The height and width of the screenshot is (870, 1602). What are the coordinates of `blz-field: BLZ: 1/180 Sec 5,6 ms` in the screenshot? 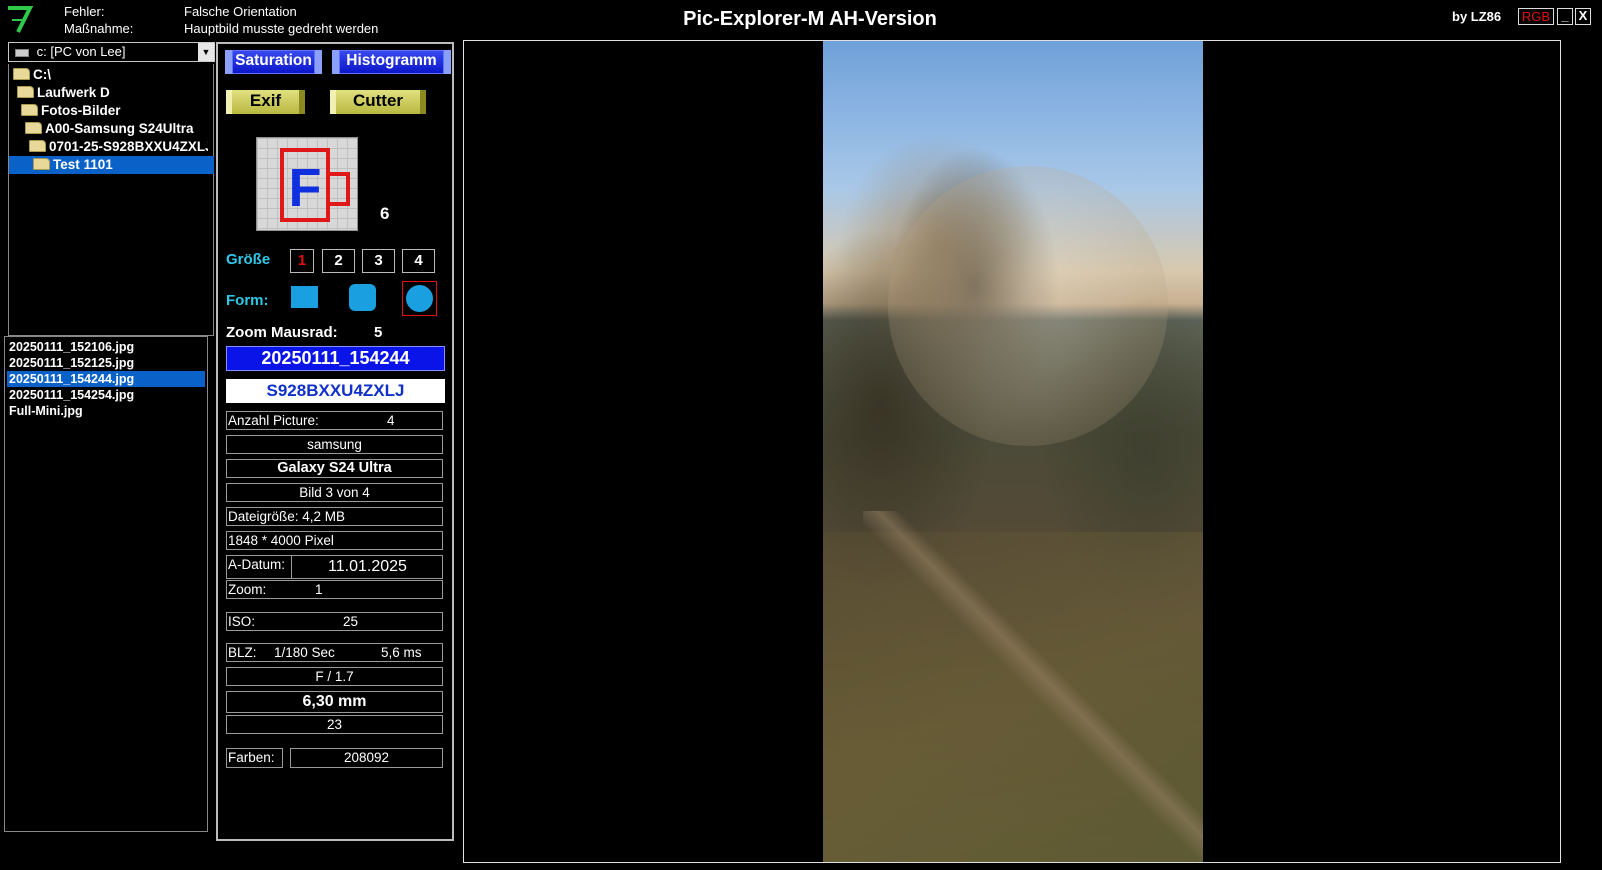 It's located at (334, 652).